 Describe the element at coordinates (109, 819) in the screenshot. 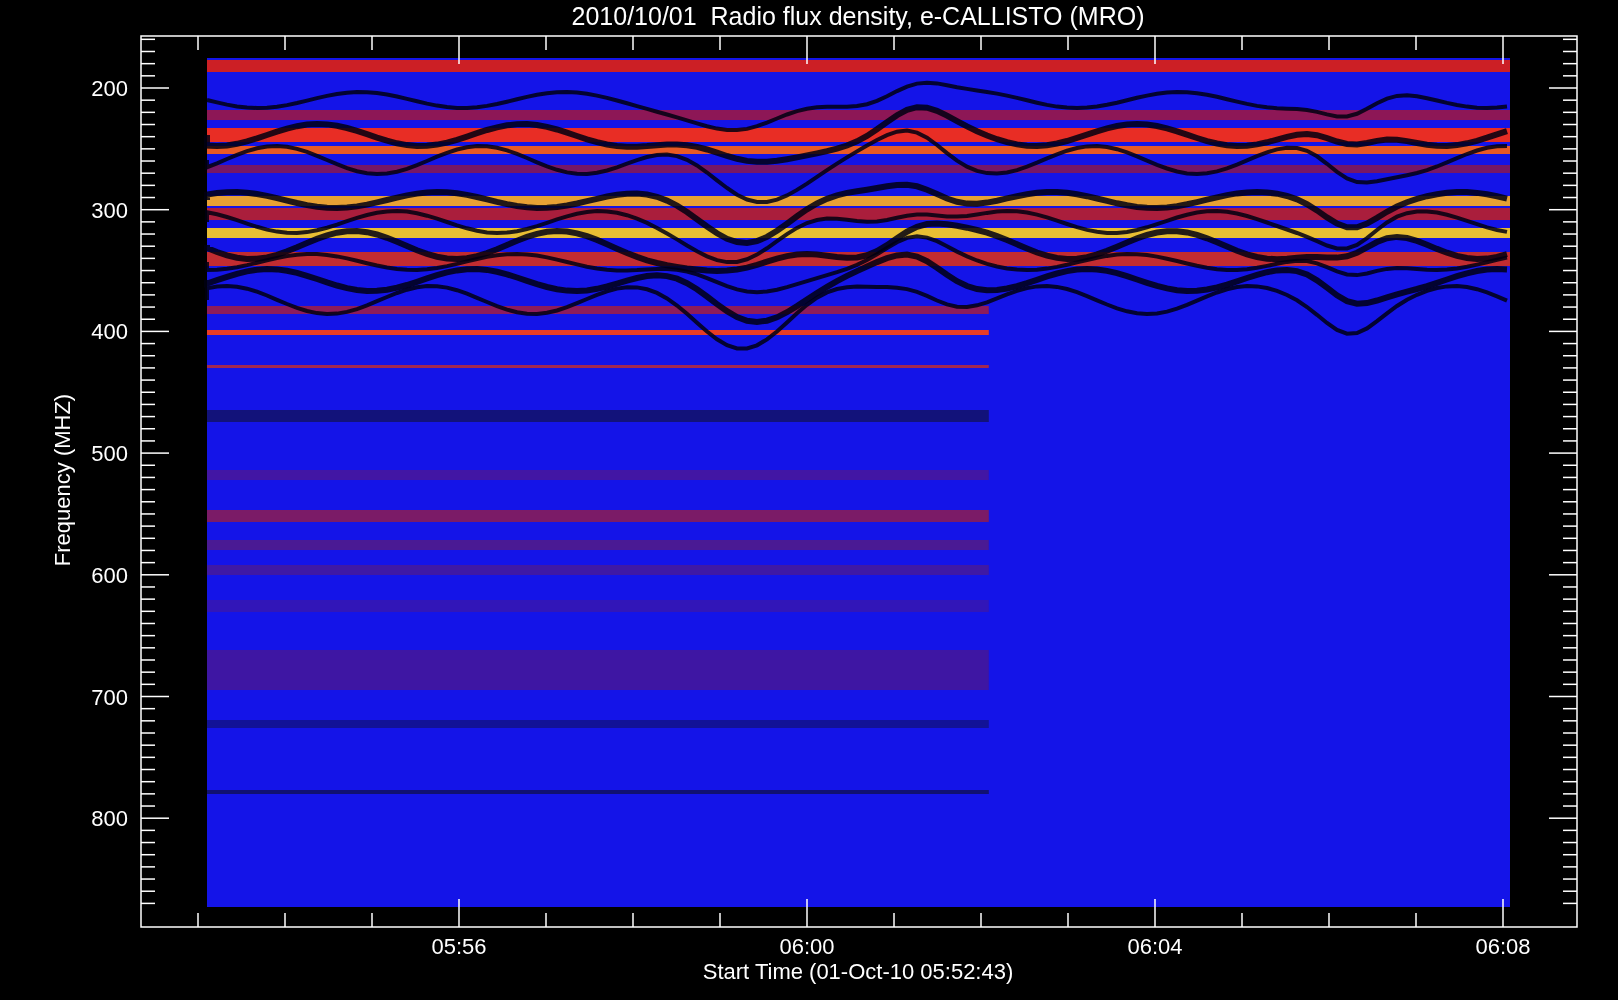

I see `y-tick-label: 800` at that location.